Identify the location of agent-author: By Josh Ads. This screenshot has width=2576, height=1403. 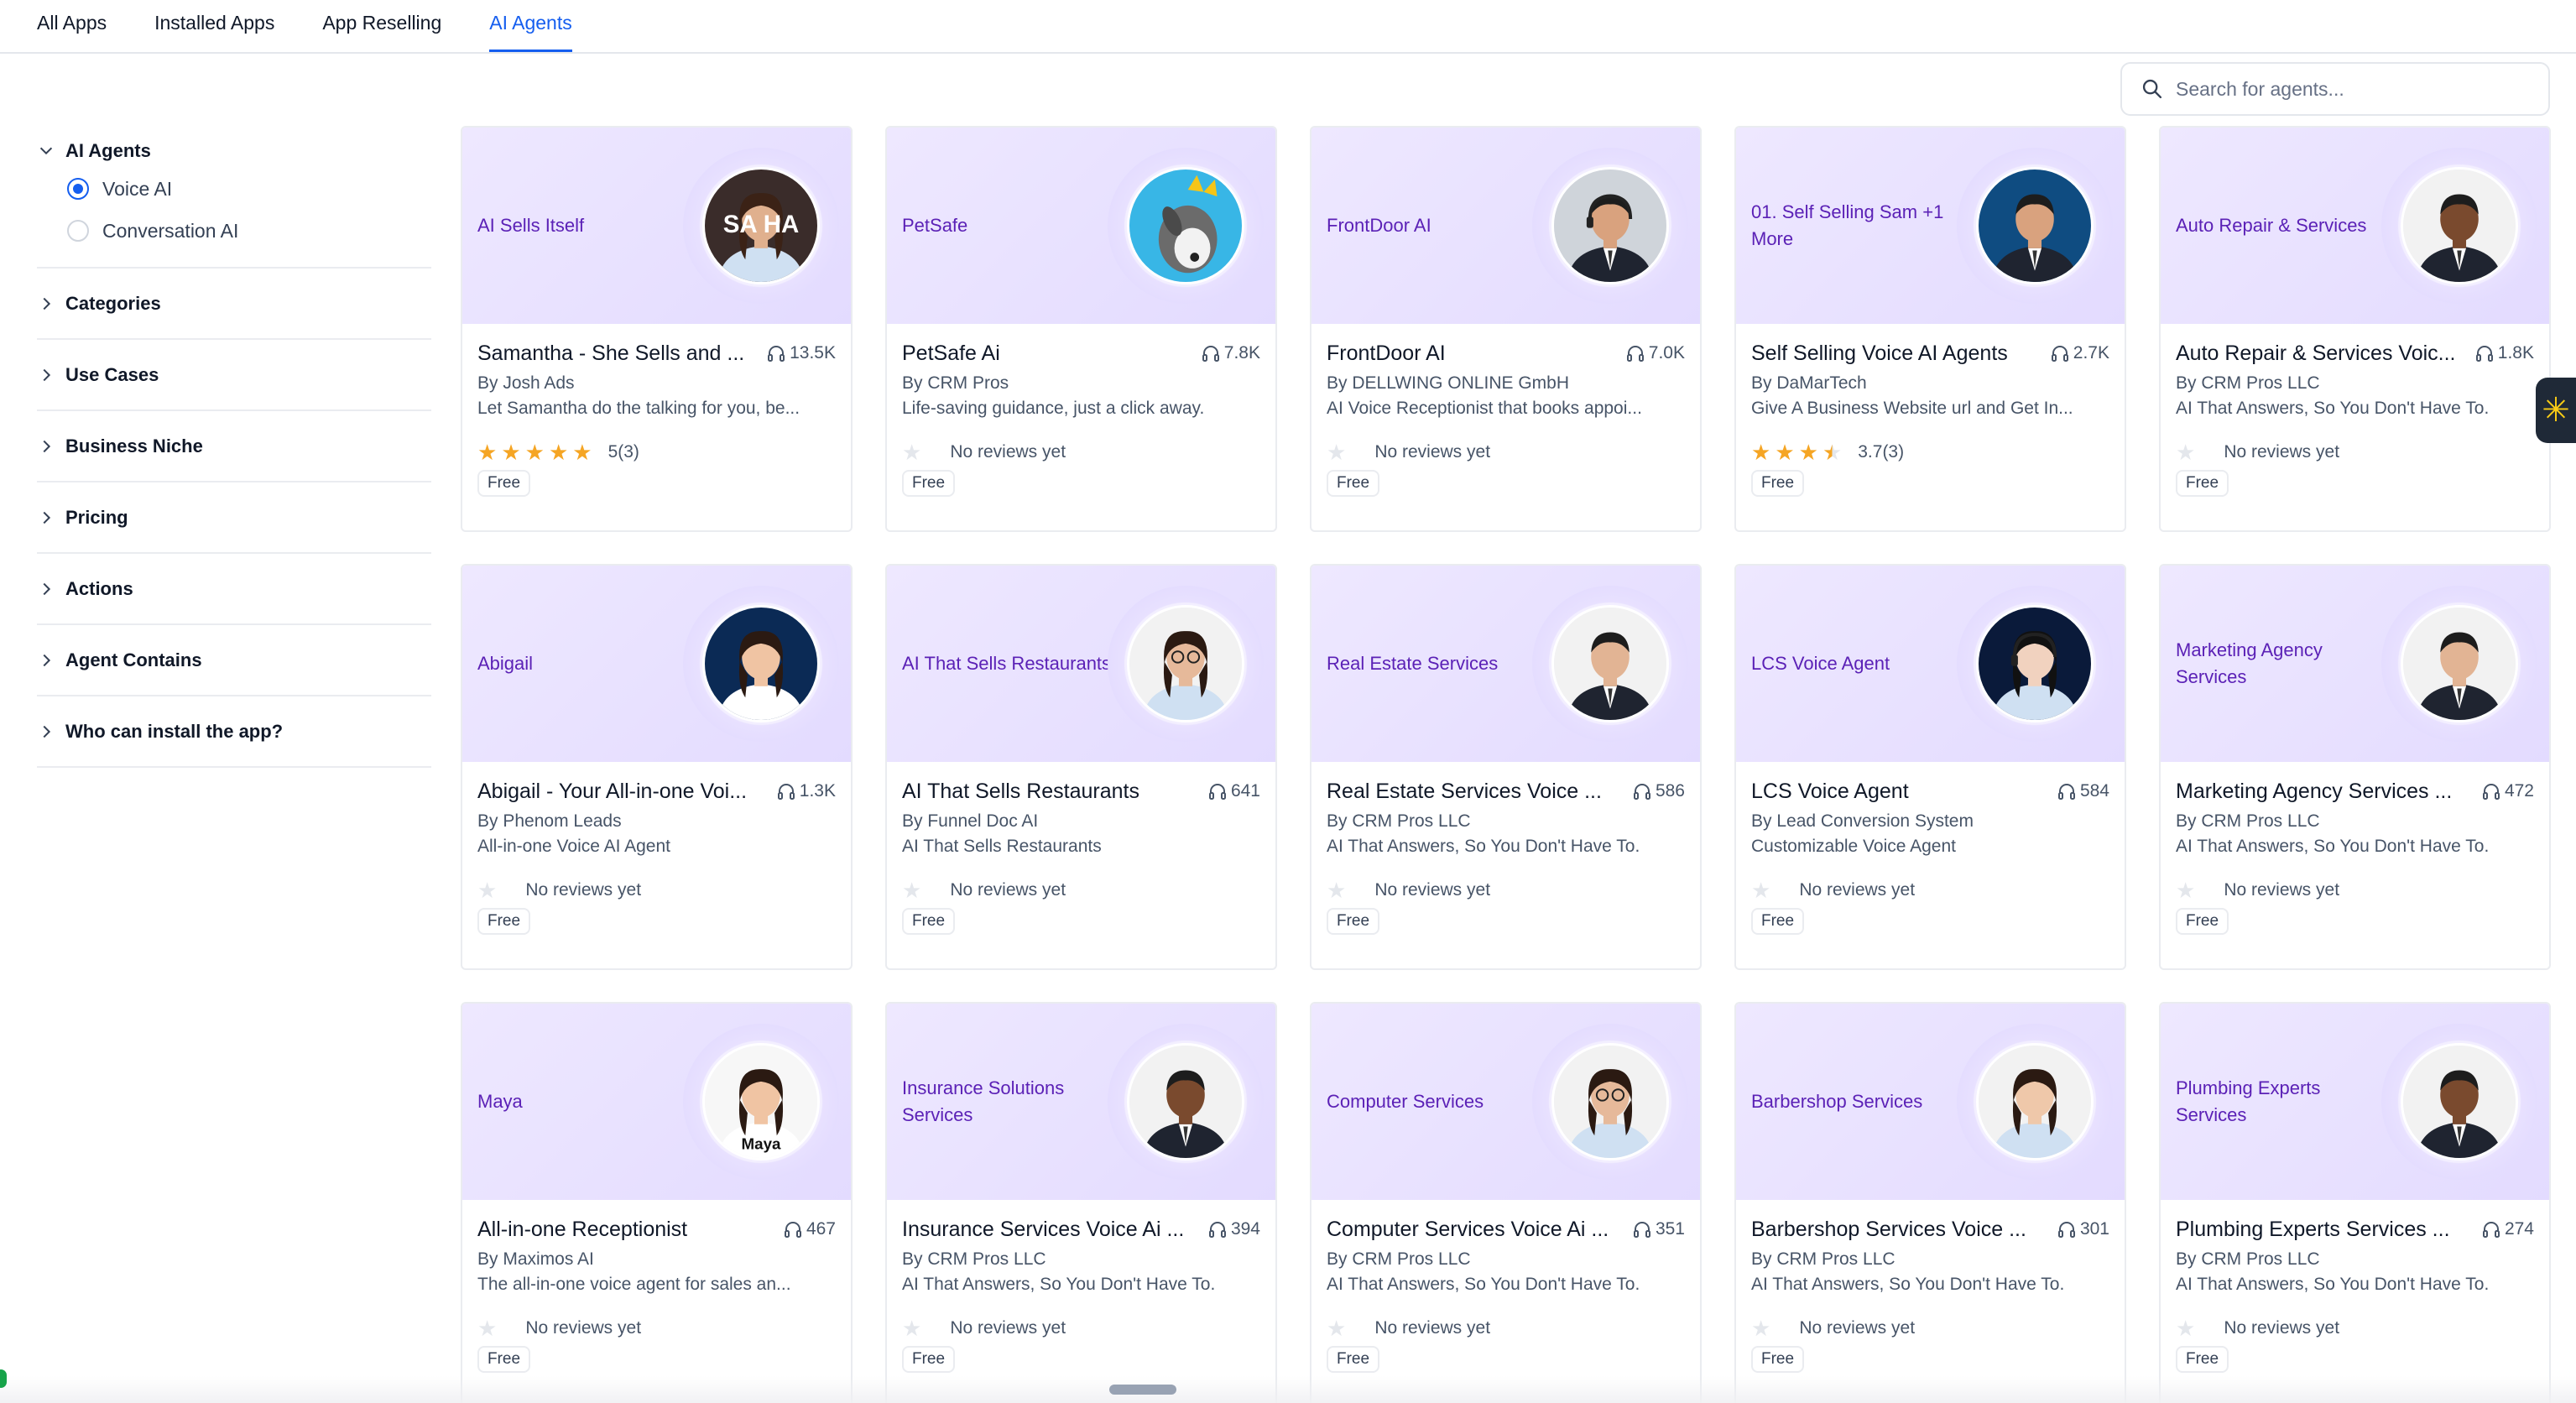
(526, 383).